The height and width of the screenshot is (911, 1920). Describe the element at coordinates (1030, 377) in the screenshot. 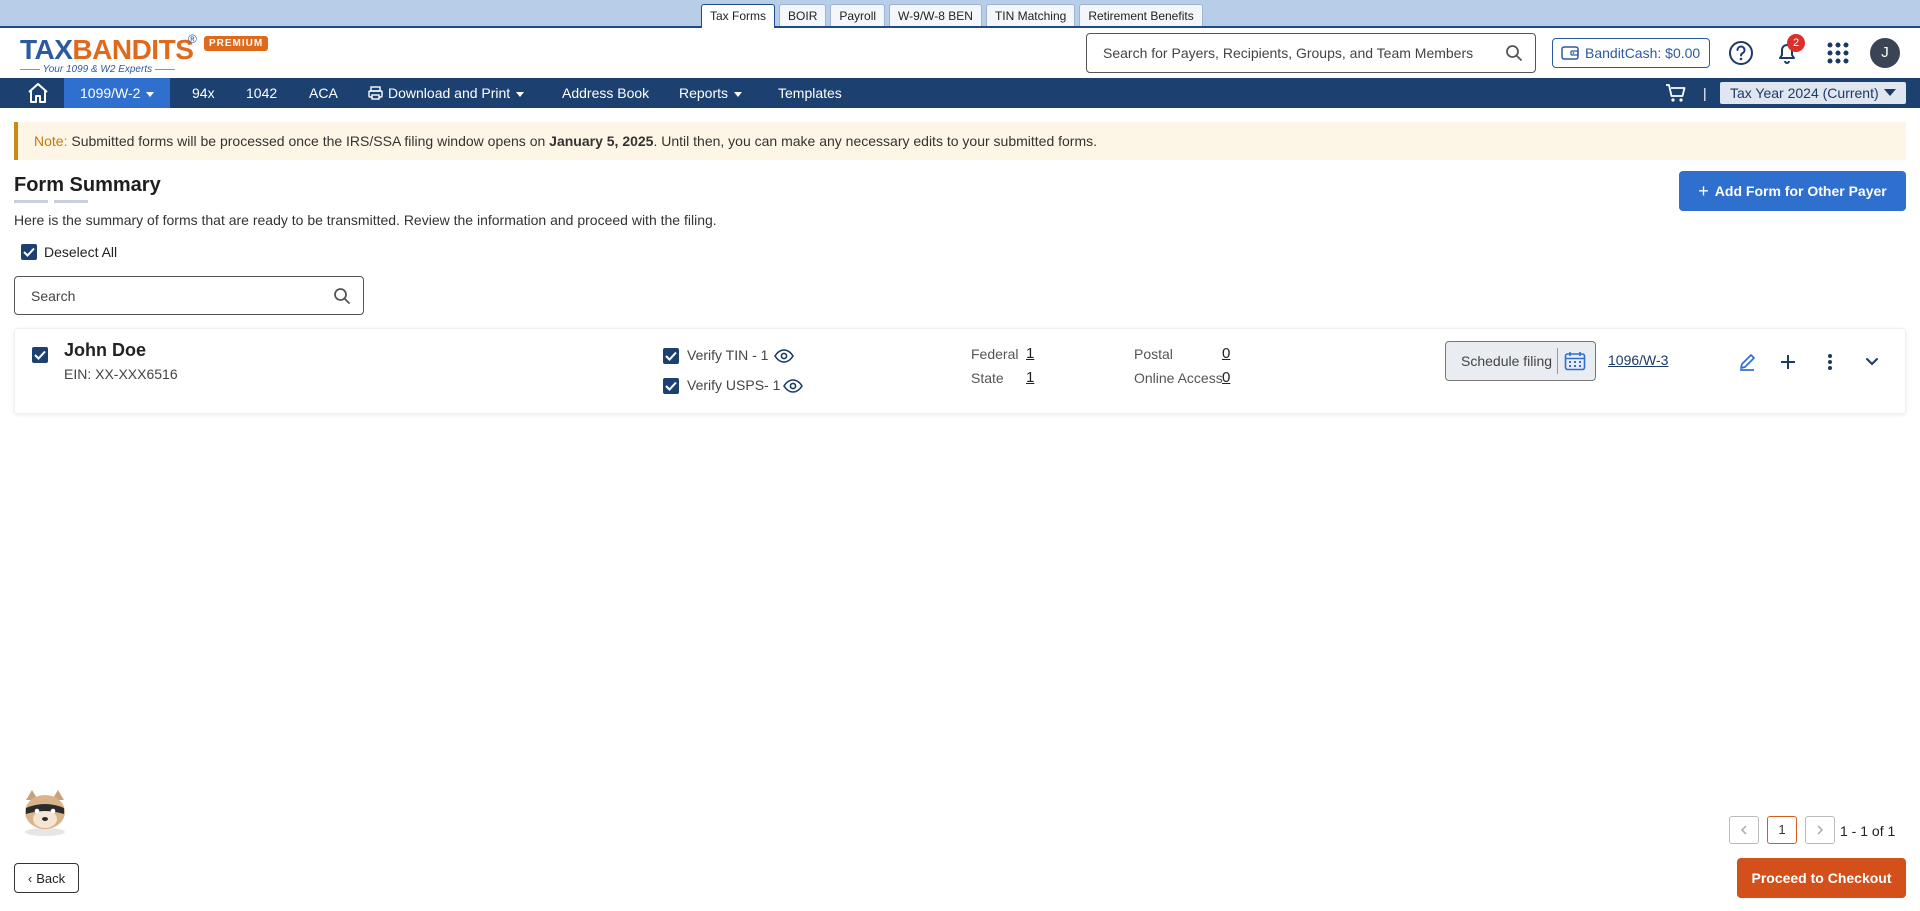

I see `state-count: 1` at that location.